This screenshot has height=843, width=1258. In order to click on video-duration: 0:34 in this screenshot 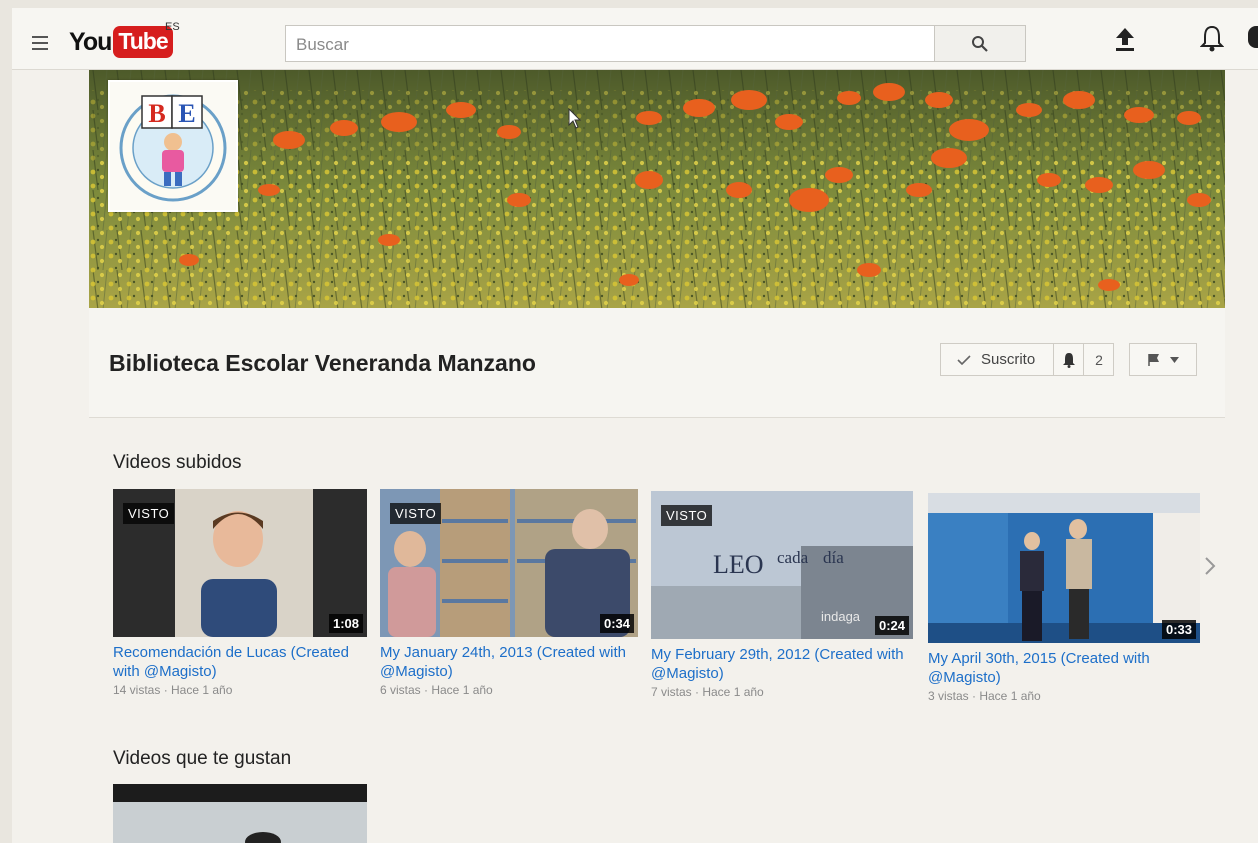, I will do `click(616, 623)`.